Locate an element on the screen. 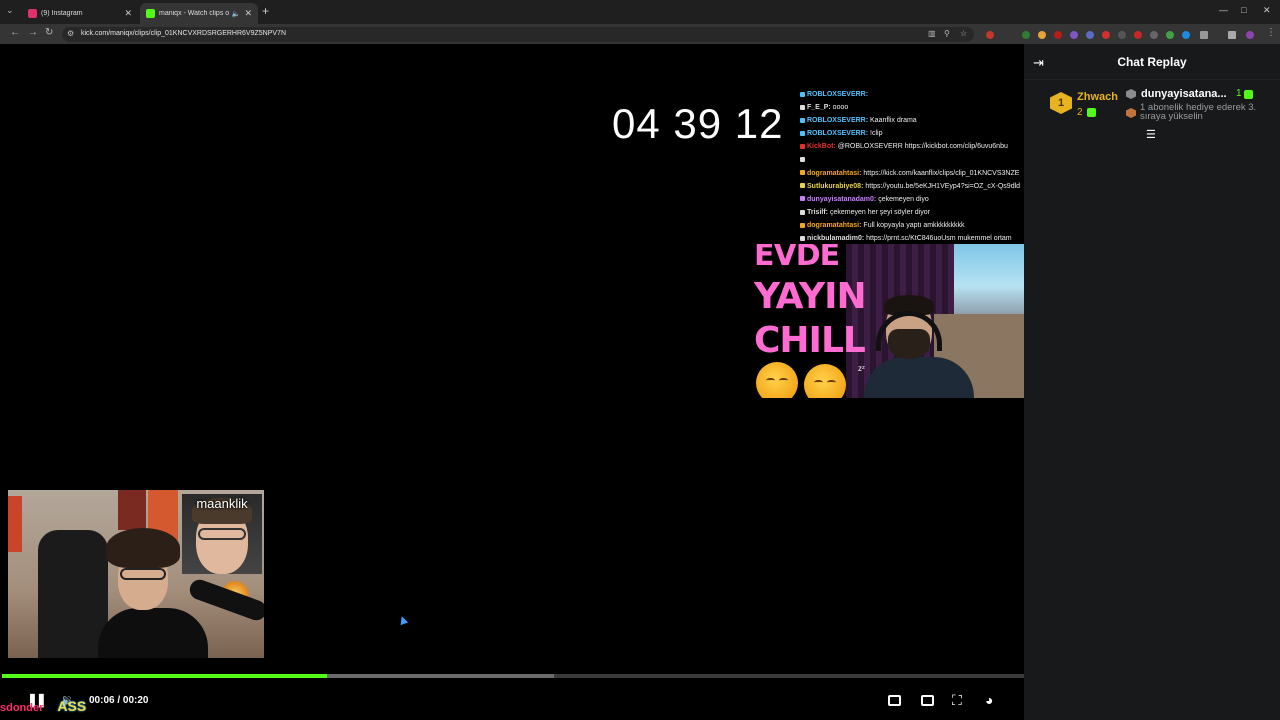  chat-username: KickBot: is located at coordinates (821, 147).